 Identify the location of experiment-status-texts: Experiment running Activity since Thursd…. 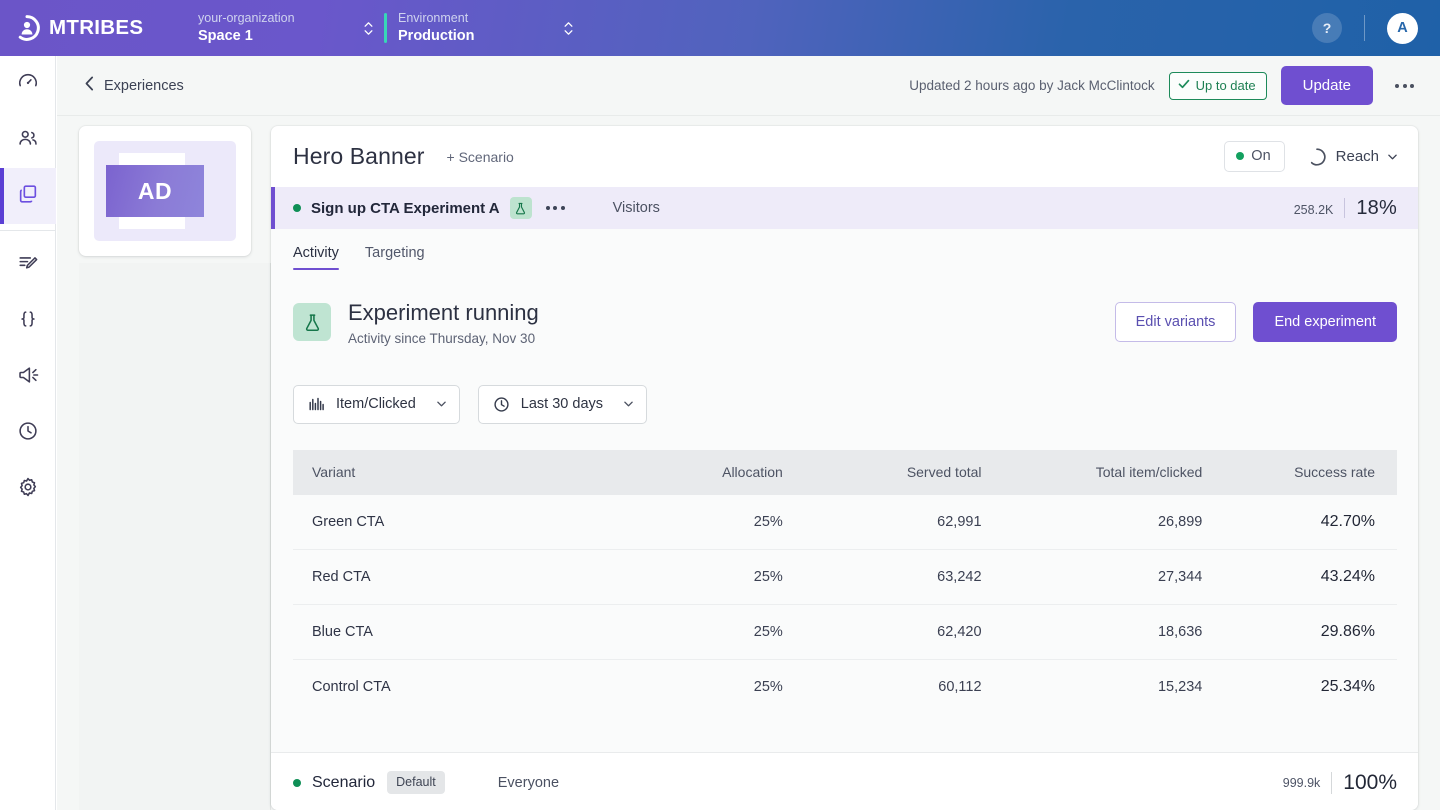
(443, 322).